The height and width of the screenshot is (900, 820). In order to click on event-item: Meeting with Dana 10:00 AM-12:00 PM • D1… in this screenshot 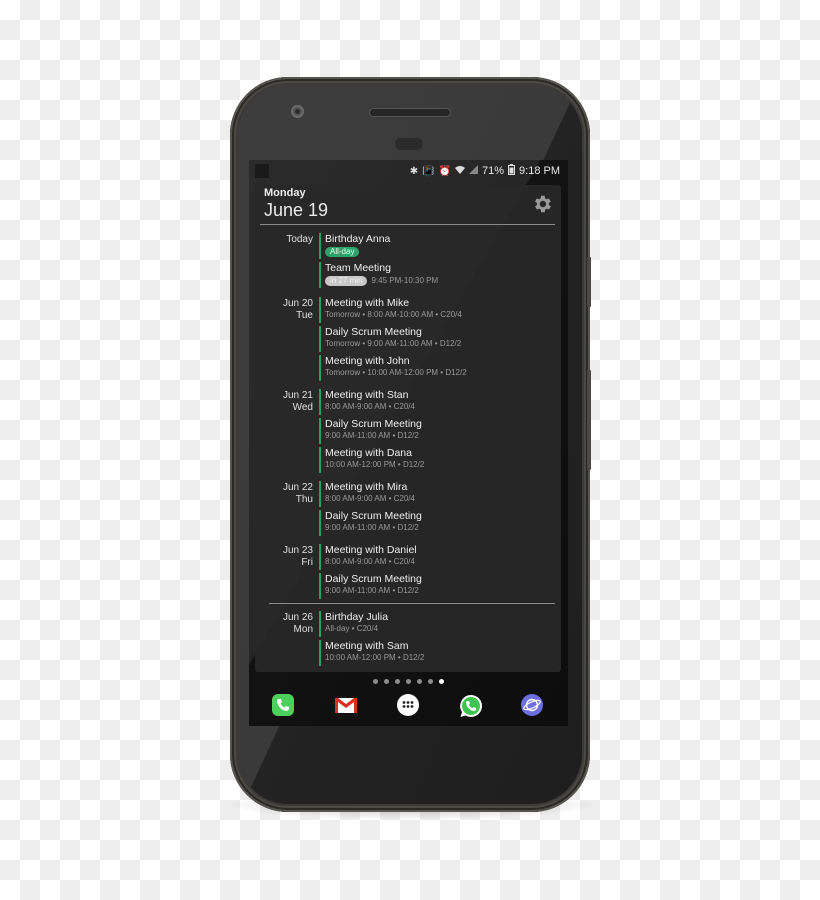, I will do `click(434, 460)`.